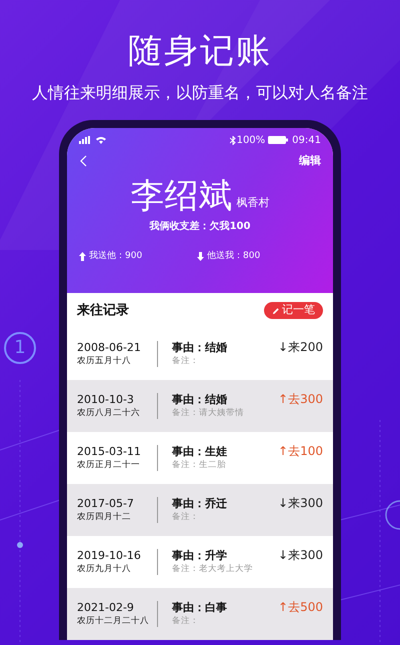  What do you see at coordinates (310, 161) in the screenshot?
I see `edit-link: 编辑` at bounding box center [310, 161].